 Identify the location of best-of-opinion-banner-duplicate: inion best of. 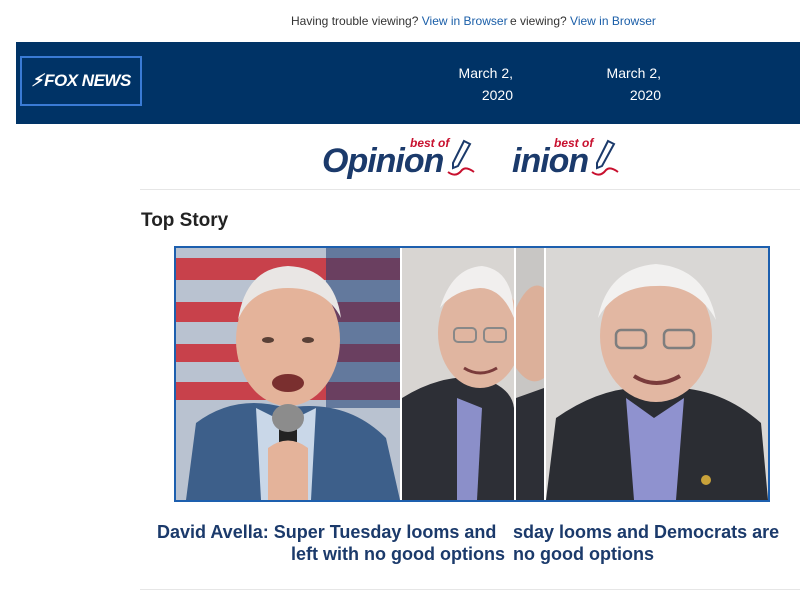
(567, 159).